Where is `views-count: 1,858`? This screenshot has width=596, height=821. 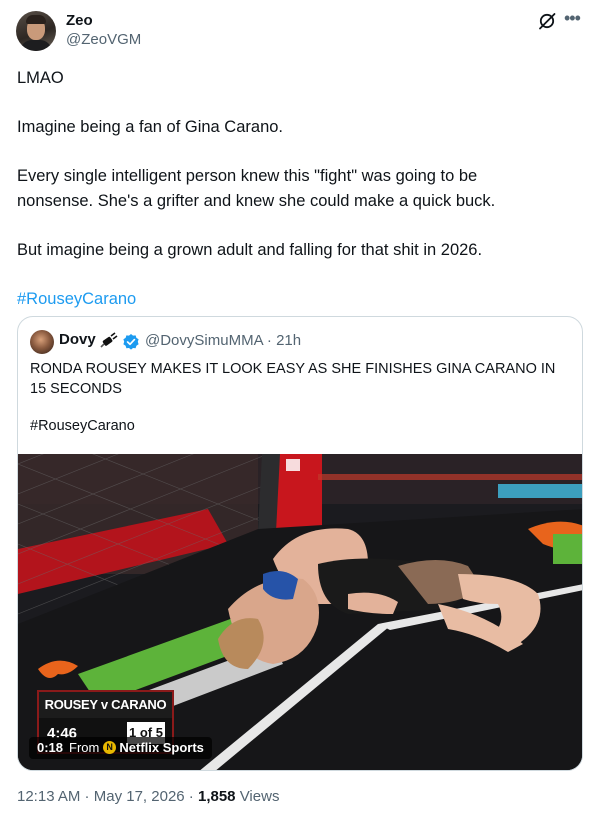 views-count: 1,858 is located at coordinates (216, 796).